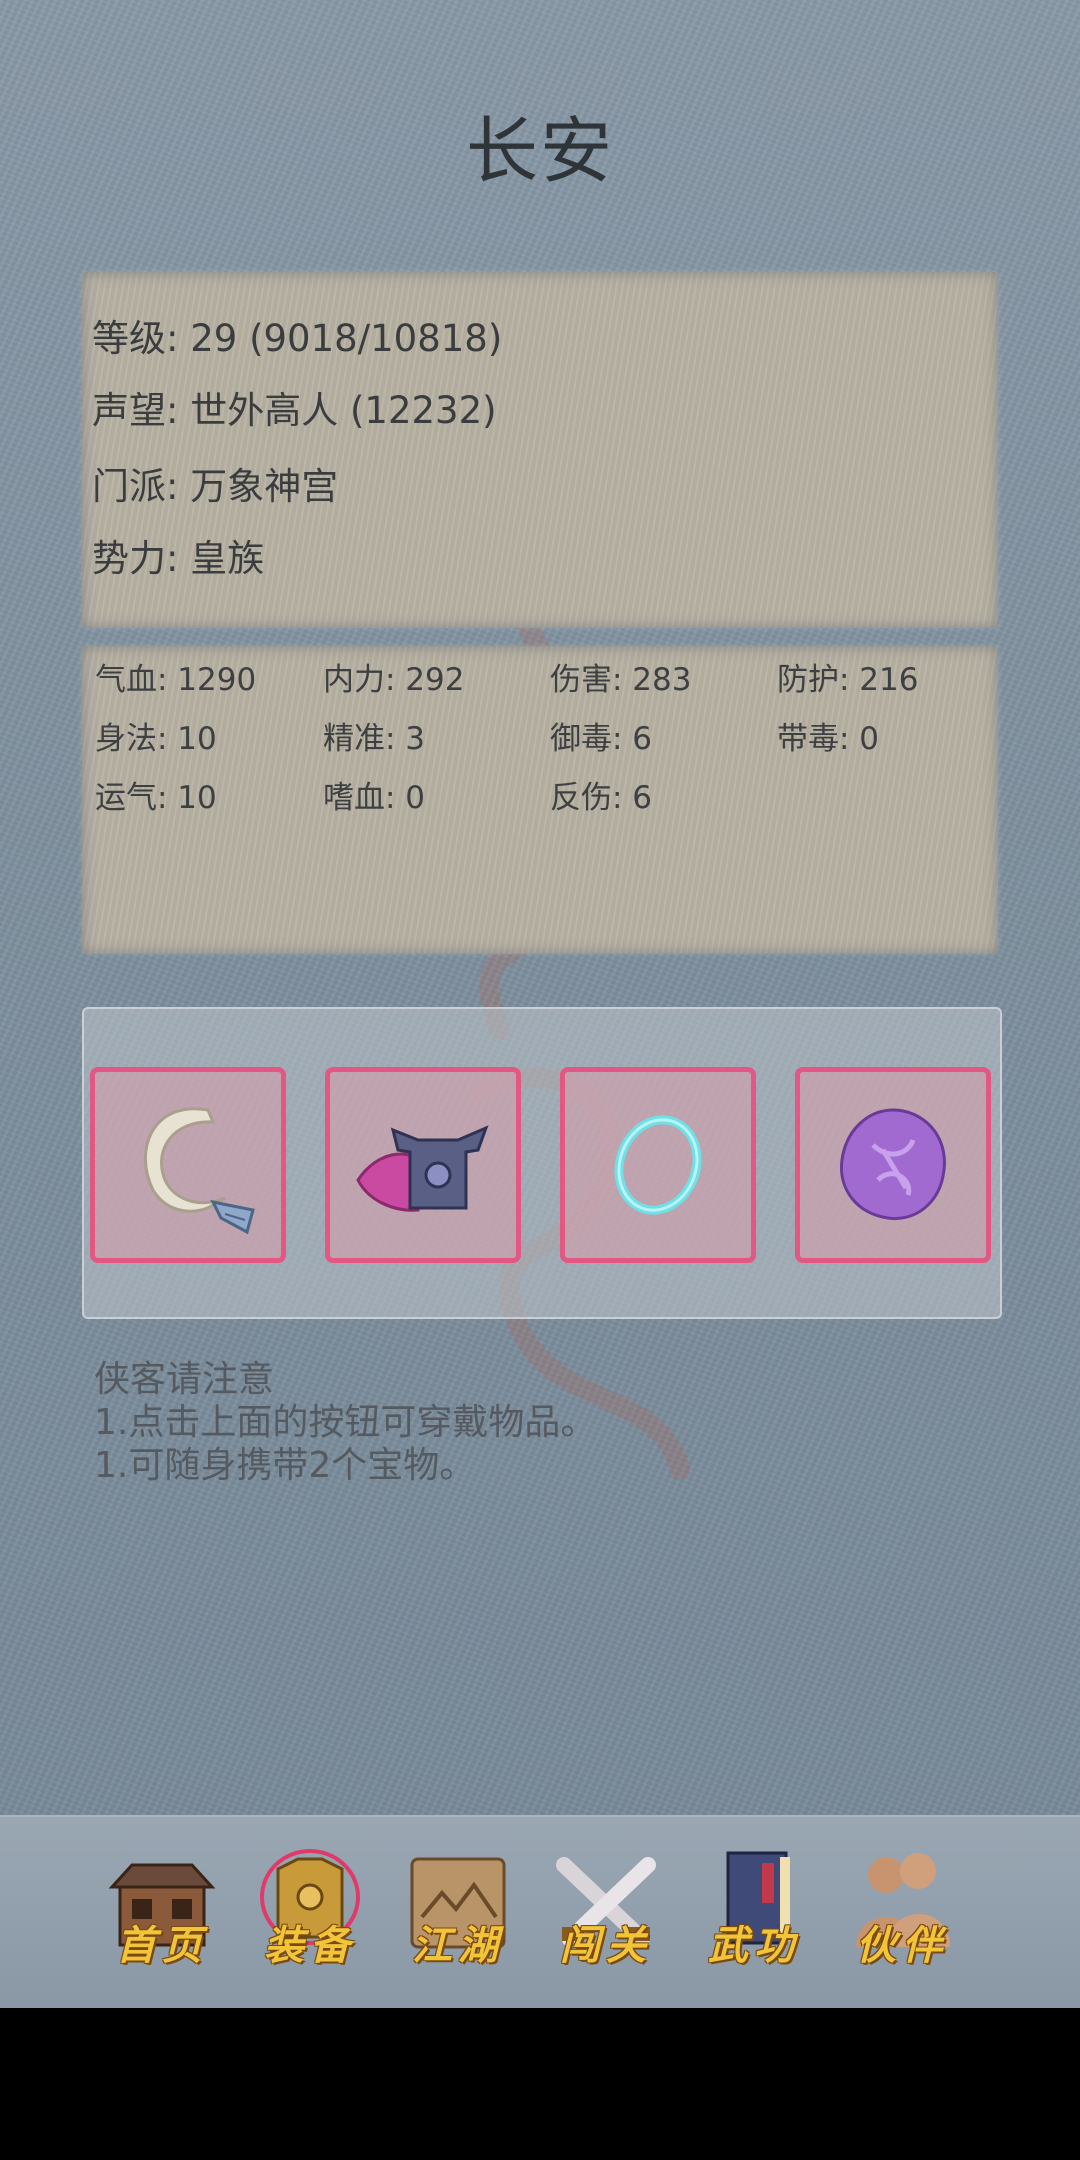 Image resolution: width=1080 pixels, height=2160 pixels. What do you see at coordinates (601, 739) in the screenshot?
I see `stat-poison-resist: 御毒: 6` at bounding box center [601, 739].